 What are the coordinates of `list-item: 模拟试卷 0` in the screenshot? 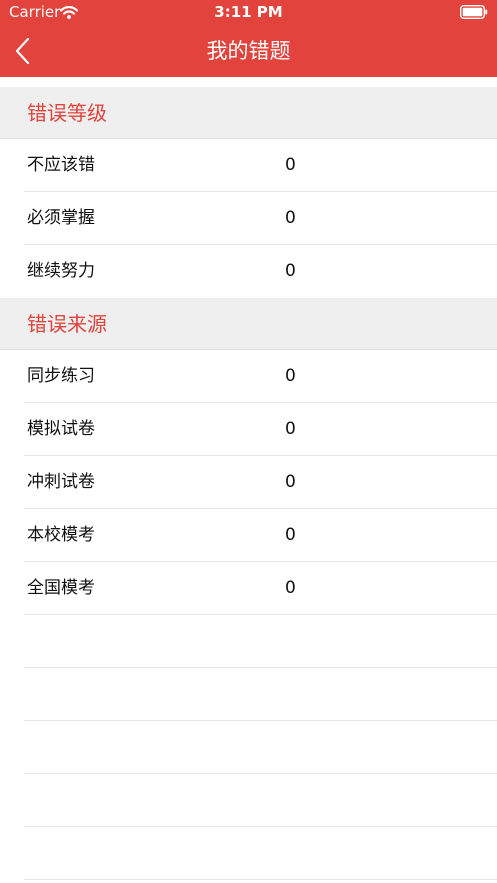 It's located at (260, 429).